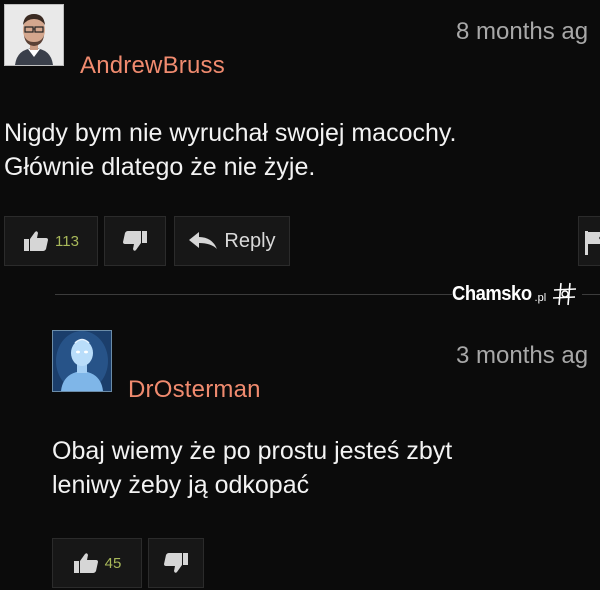 This screenshot has height=590, width=600. Describe the element at coordinates (250, 240) in the screenshot. I see `reply-label: Reply` at that location.